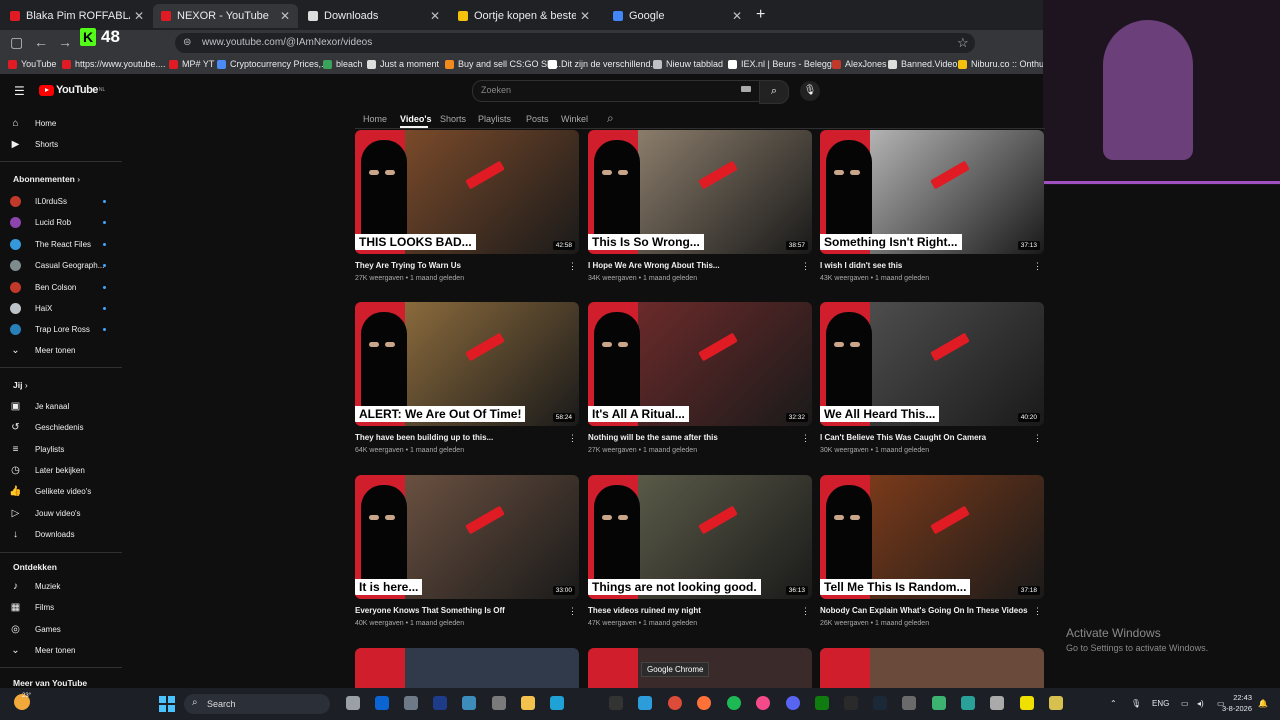 Image resolution: width=1280 pixels, height=720 pixels. I want to click on settings-icon, so click(499, 703).